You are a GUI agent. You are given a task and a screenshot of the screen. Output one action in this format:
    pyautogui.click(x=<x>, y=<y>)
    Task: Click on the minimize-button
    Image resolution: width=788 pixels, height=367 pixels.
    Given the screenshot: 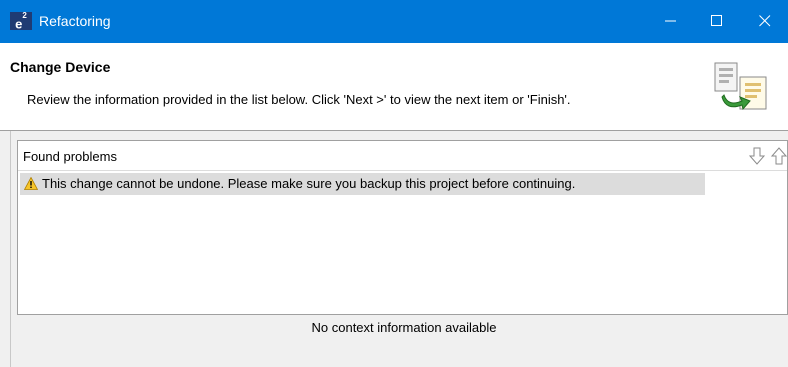 What is the action you would take?
    pyautogui.click(x=671, y=21)
    